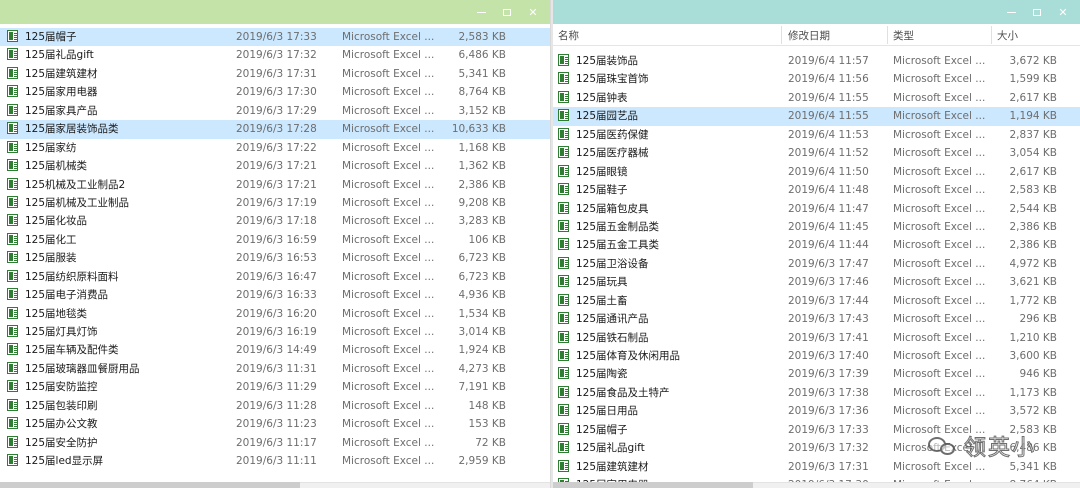 Image resolution: width=1080 pixels, height=488 pixels. What do you see at coordinates (981, 446) in the screenshot?
I see `wechat-watermark: 领英小` at bounding box center [981, 446].